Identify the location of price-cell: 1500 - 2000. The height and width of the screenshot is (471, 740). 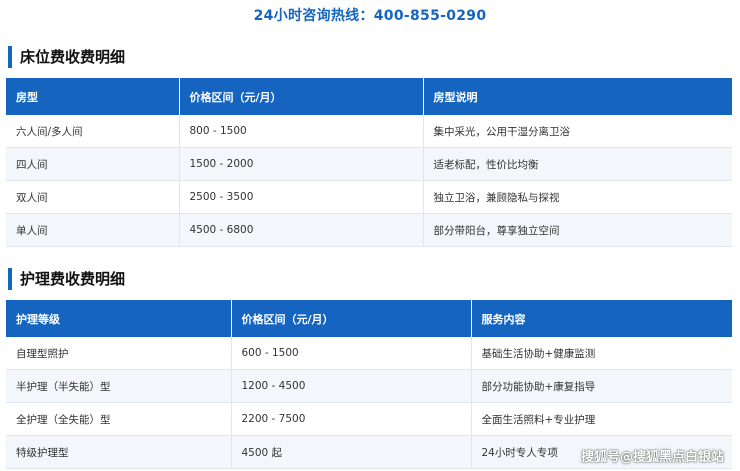
(301, 164).